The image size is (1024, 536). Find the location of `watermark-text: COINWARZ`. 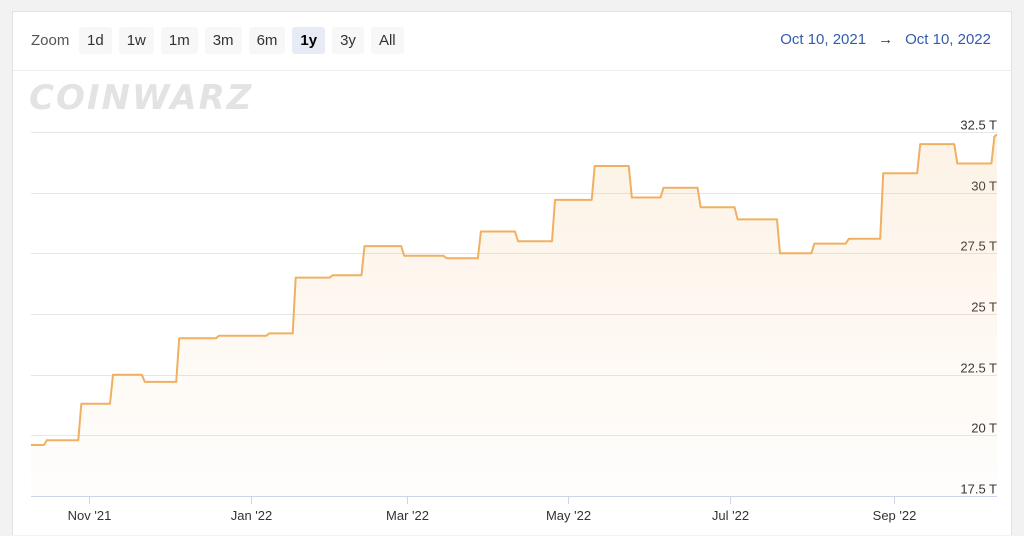

watermark-text: COINWARZ is located at coordinates (141, 98).